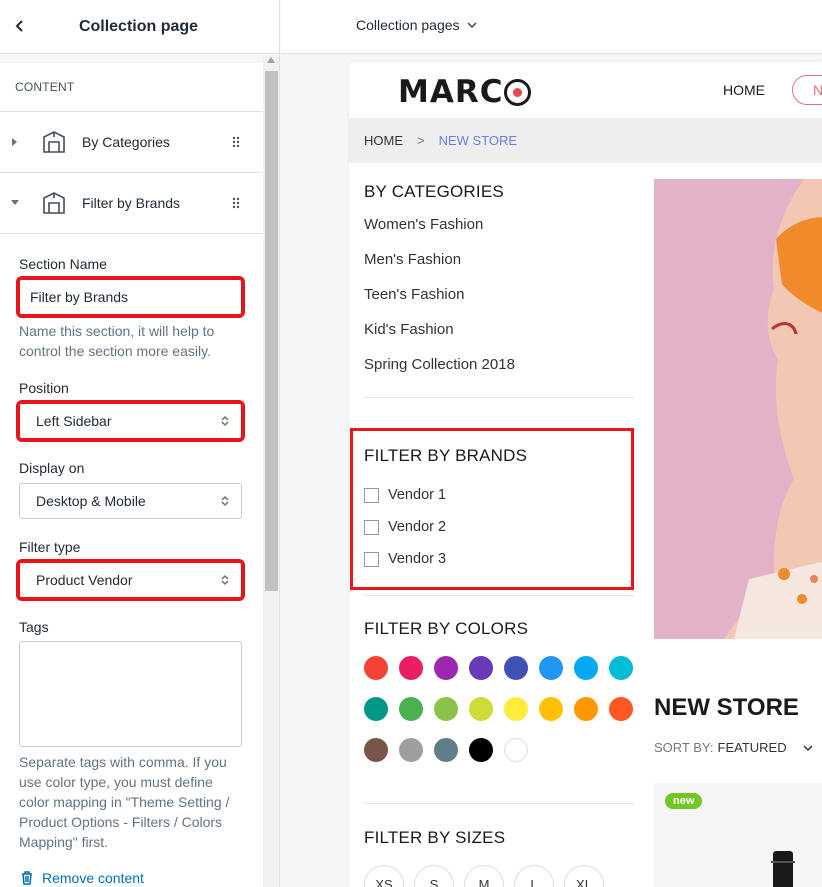  Describe the element at coordinates (131, 83) in the screenshot. I see `content-header: CONTENT` at that location.